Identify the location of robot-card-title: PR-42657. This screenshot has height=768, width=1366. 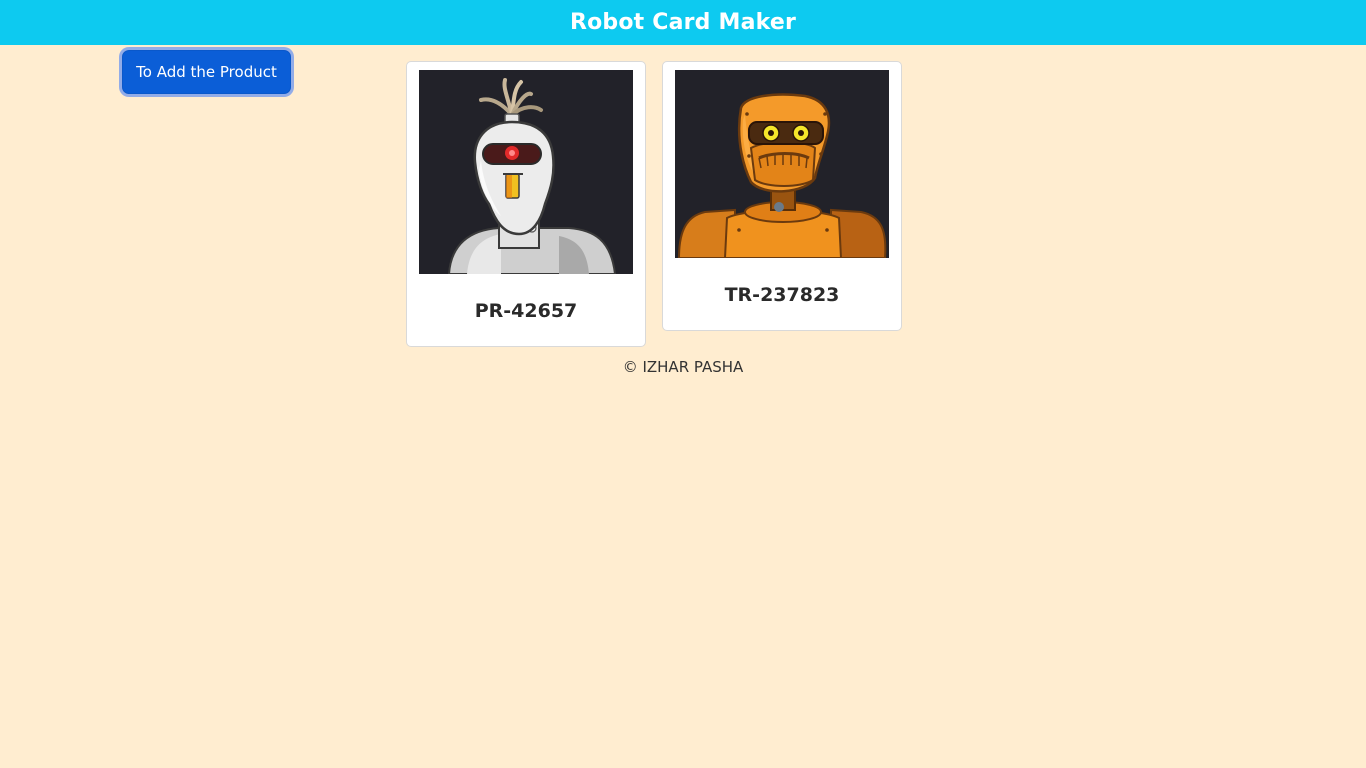
(526, 311).